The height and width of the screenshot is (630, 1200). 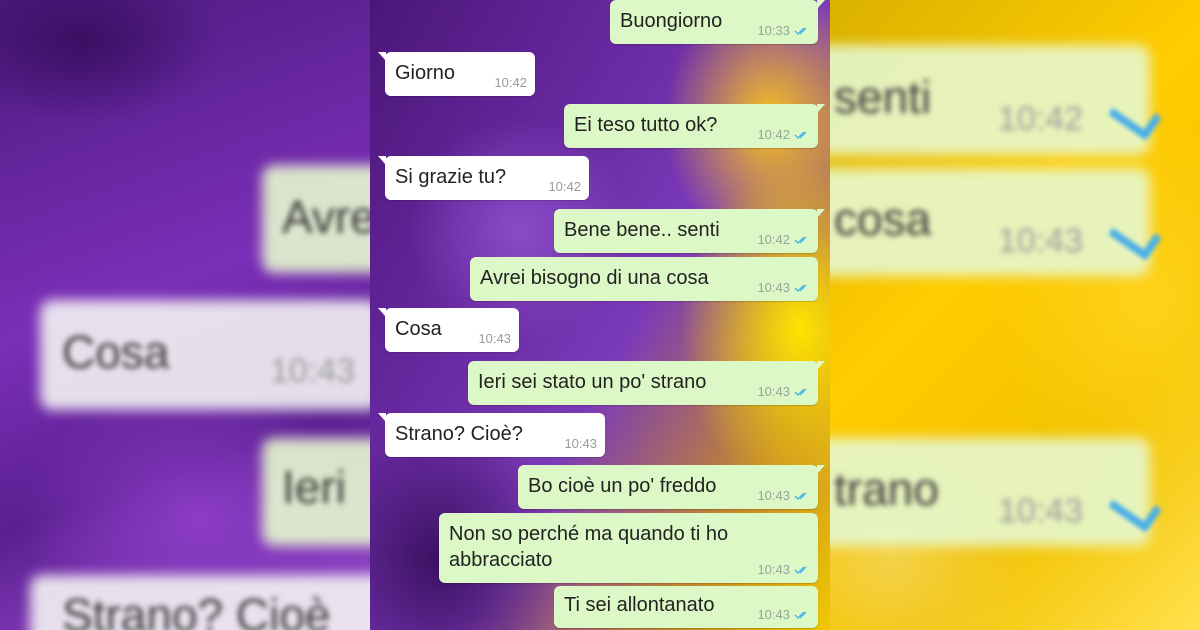 I want to click on message-text: Bene bene.. senti, so click(x=642, y=230).